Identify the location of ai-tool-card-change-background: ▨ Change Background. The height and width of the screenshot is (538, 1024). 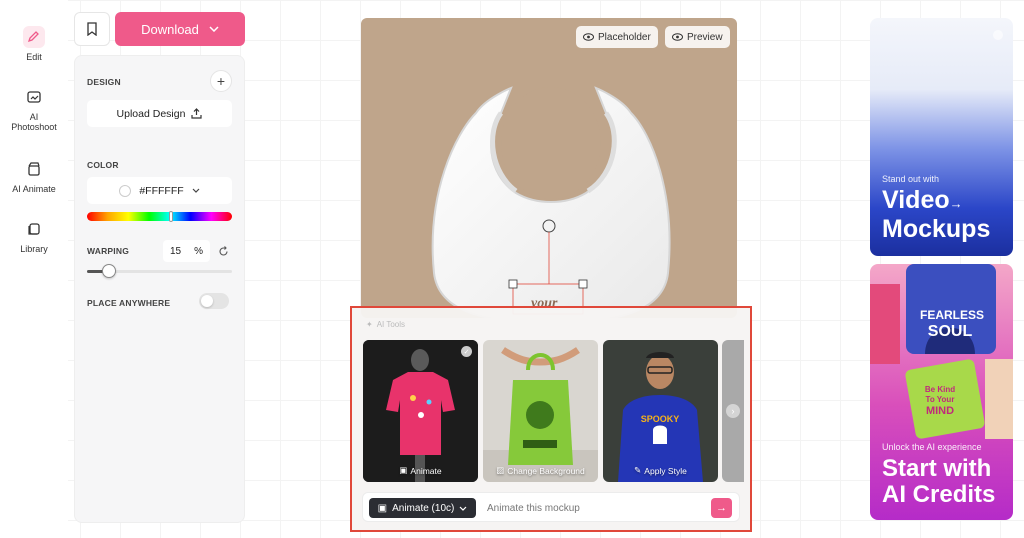
(540, 411).